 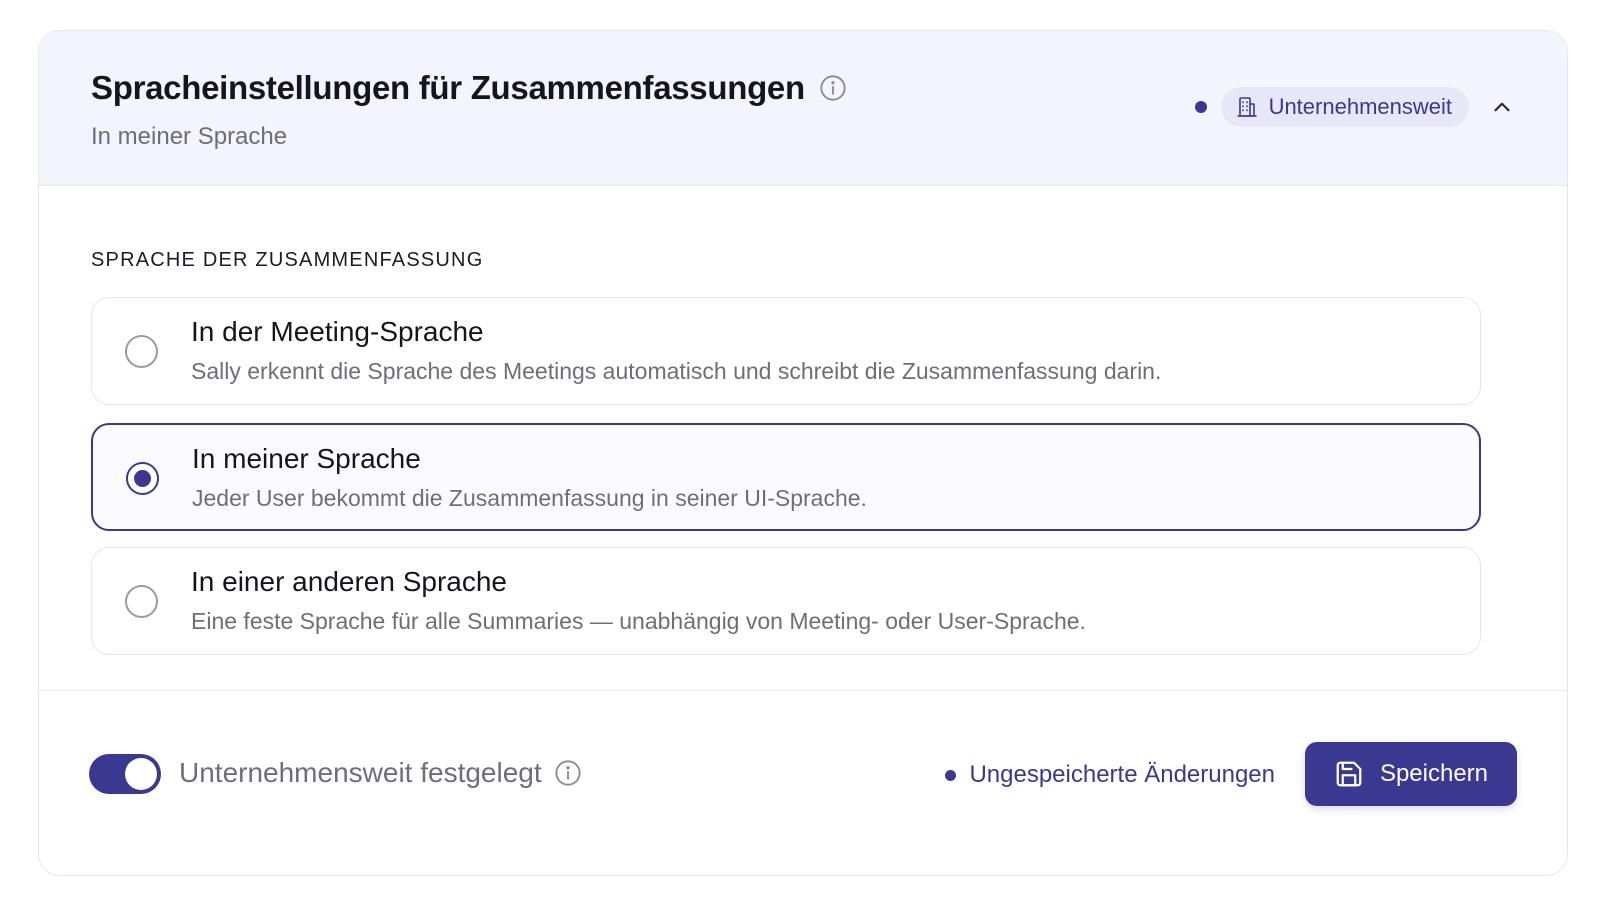 I want to click on footer-divider, so click(x=803, y=690).